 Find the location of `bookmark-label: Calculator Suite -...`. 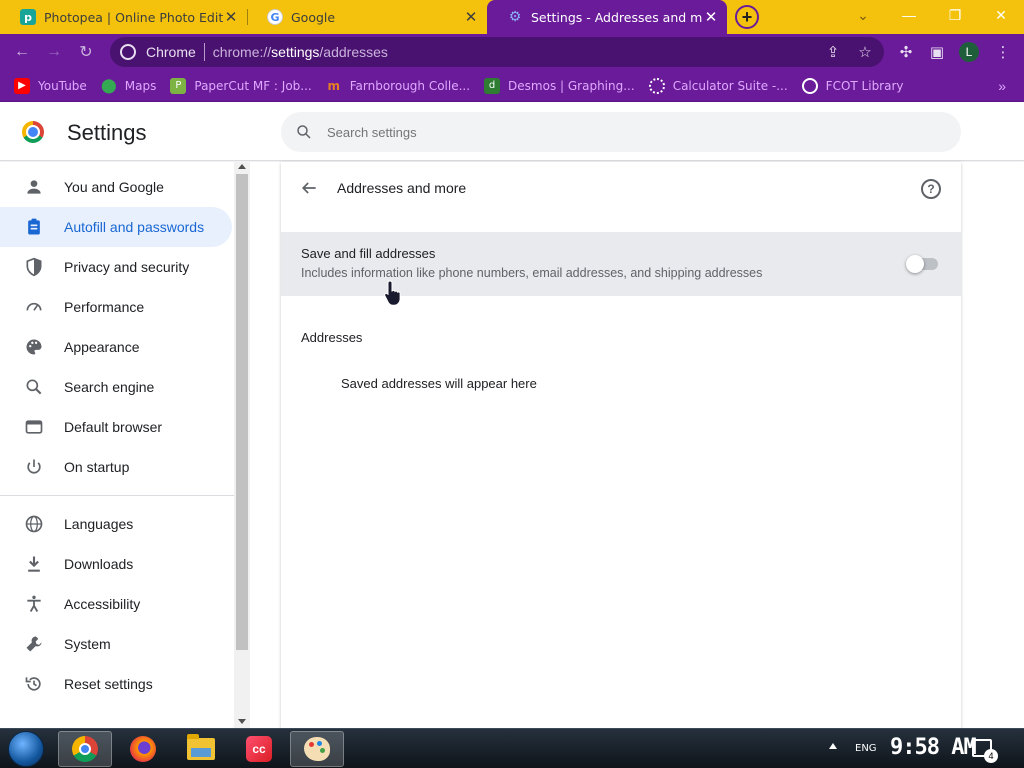

bookmark-label: Calculator Suite -... is located at coordinates (730, 85).